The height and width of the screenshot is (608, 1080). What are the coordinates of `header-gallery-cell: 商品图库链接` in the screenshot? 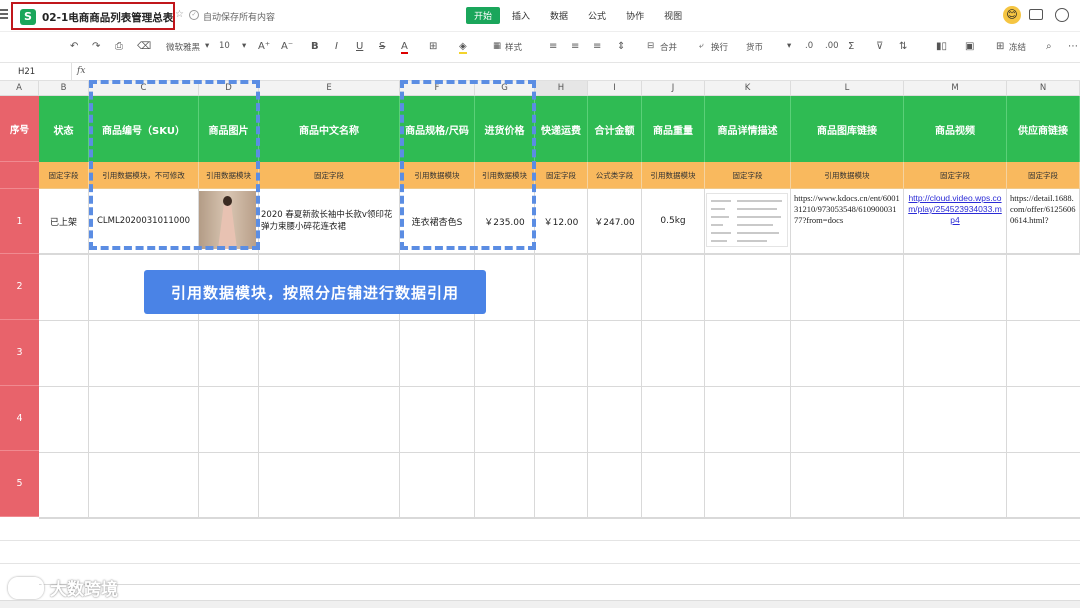 It's located at (847, 129).